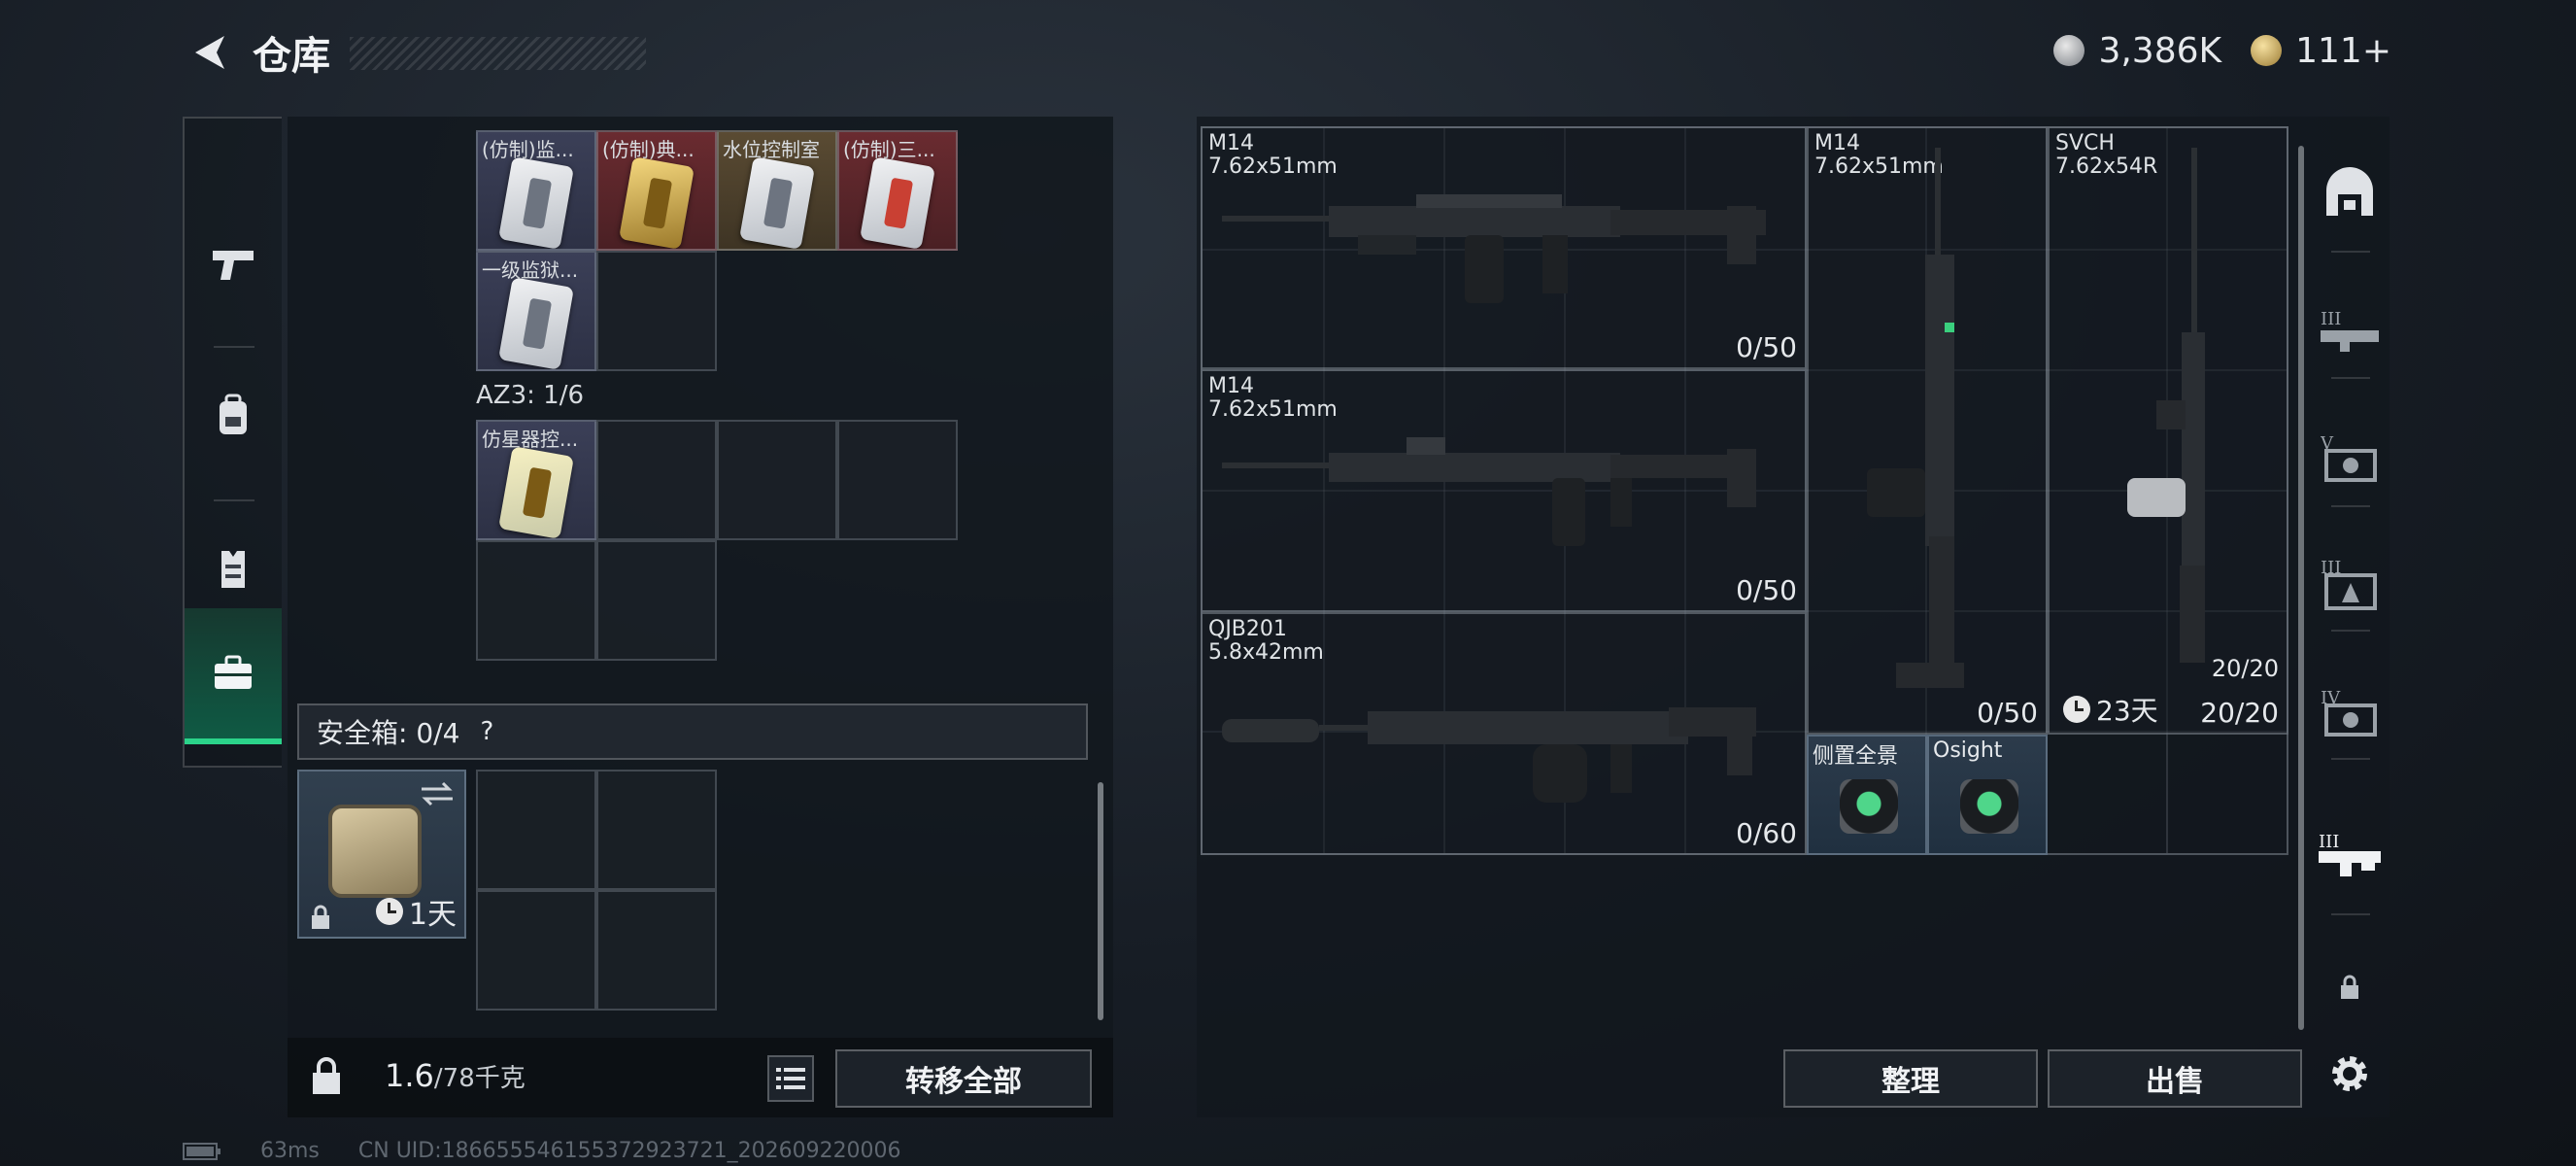 The width and height of the screenshot is (2576, 1166). I want to click on safebox-label: 安全箱: 0/4, so click(388, 733).